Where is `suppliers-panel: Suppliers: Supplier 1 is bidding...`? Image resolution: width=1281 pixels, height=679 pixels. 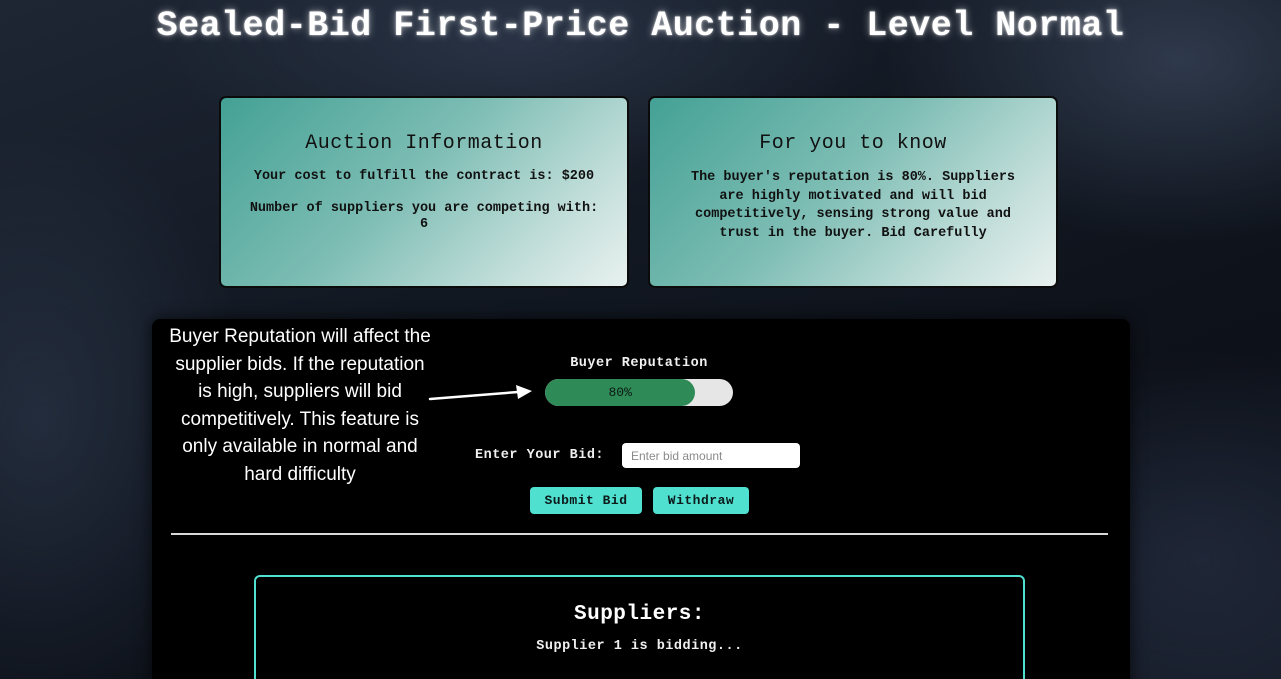 suppliers-panel: Suppliers: Supplier 1 is bidding... is located at coordinates (639, 627).